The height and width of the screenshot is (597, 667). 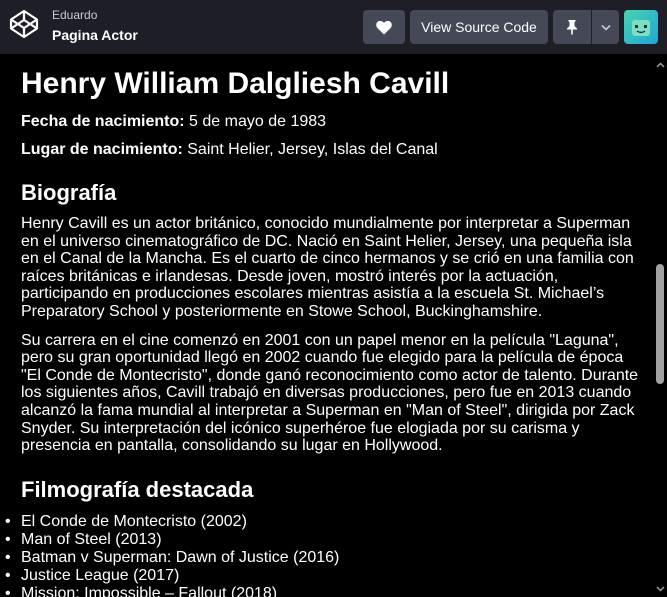 What do you see at coordinates (641, 27) in the screenshot?
I see `avatar` at bounding box center [641, 27].